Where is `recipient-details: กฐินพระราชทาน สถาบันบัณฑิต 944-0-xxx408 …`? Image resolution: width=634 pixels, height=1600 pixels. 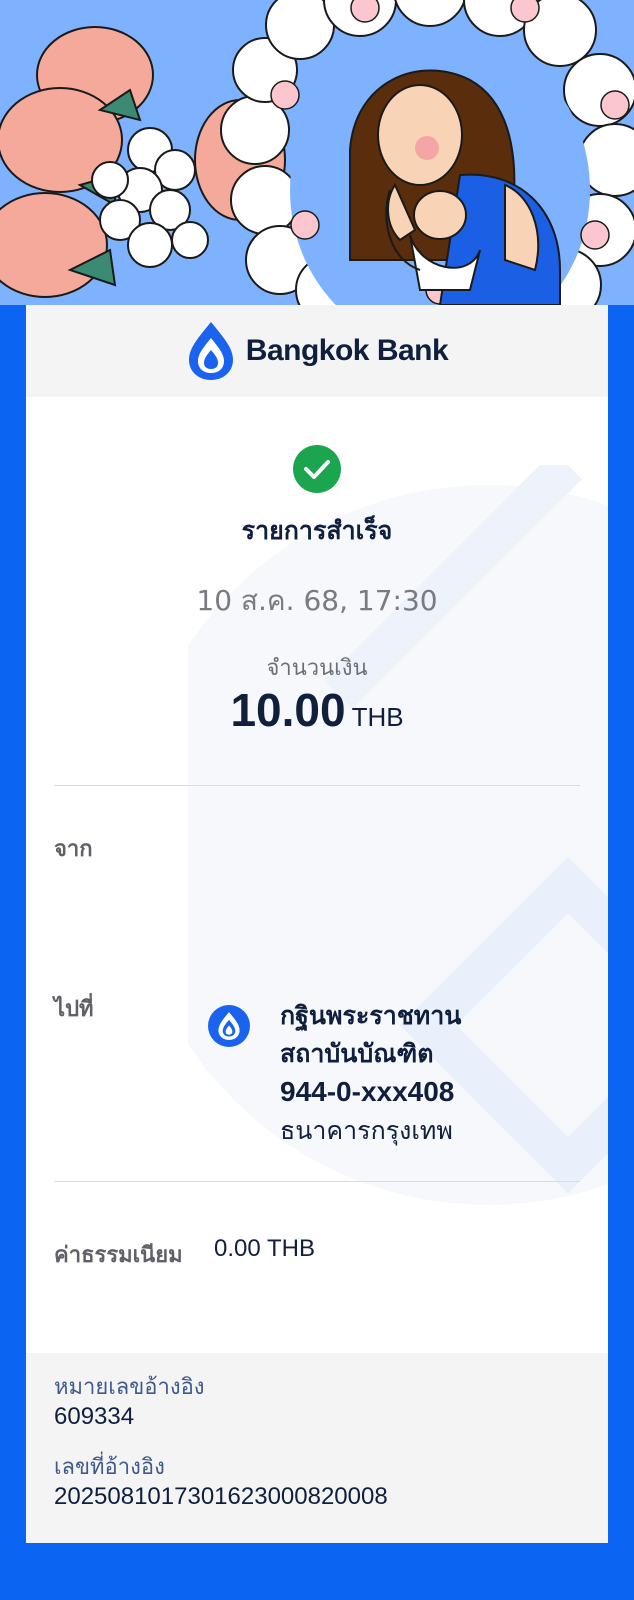
recipient-details: กฐินพระราชทาน สถาบันบัณฑิต 944-0-xxx408 … is located at coordinates (370, 1074).